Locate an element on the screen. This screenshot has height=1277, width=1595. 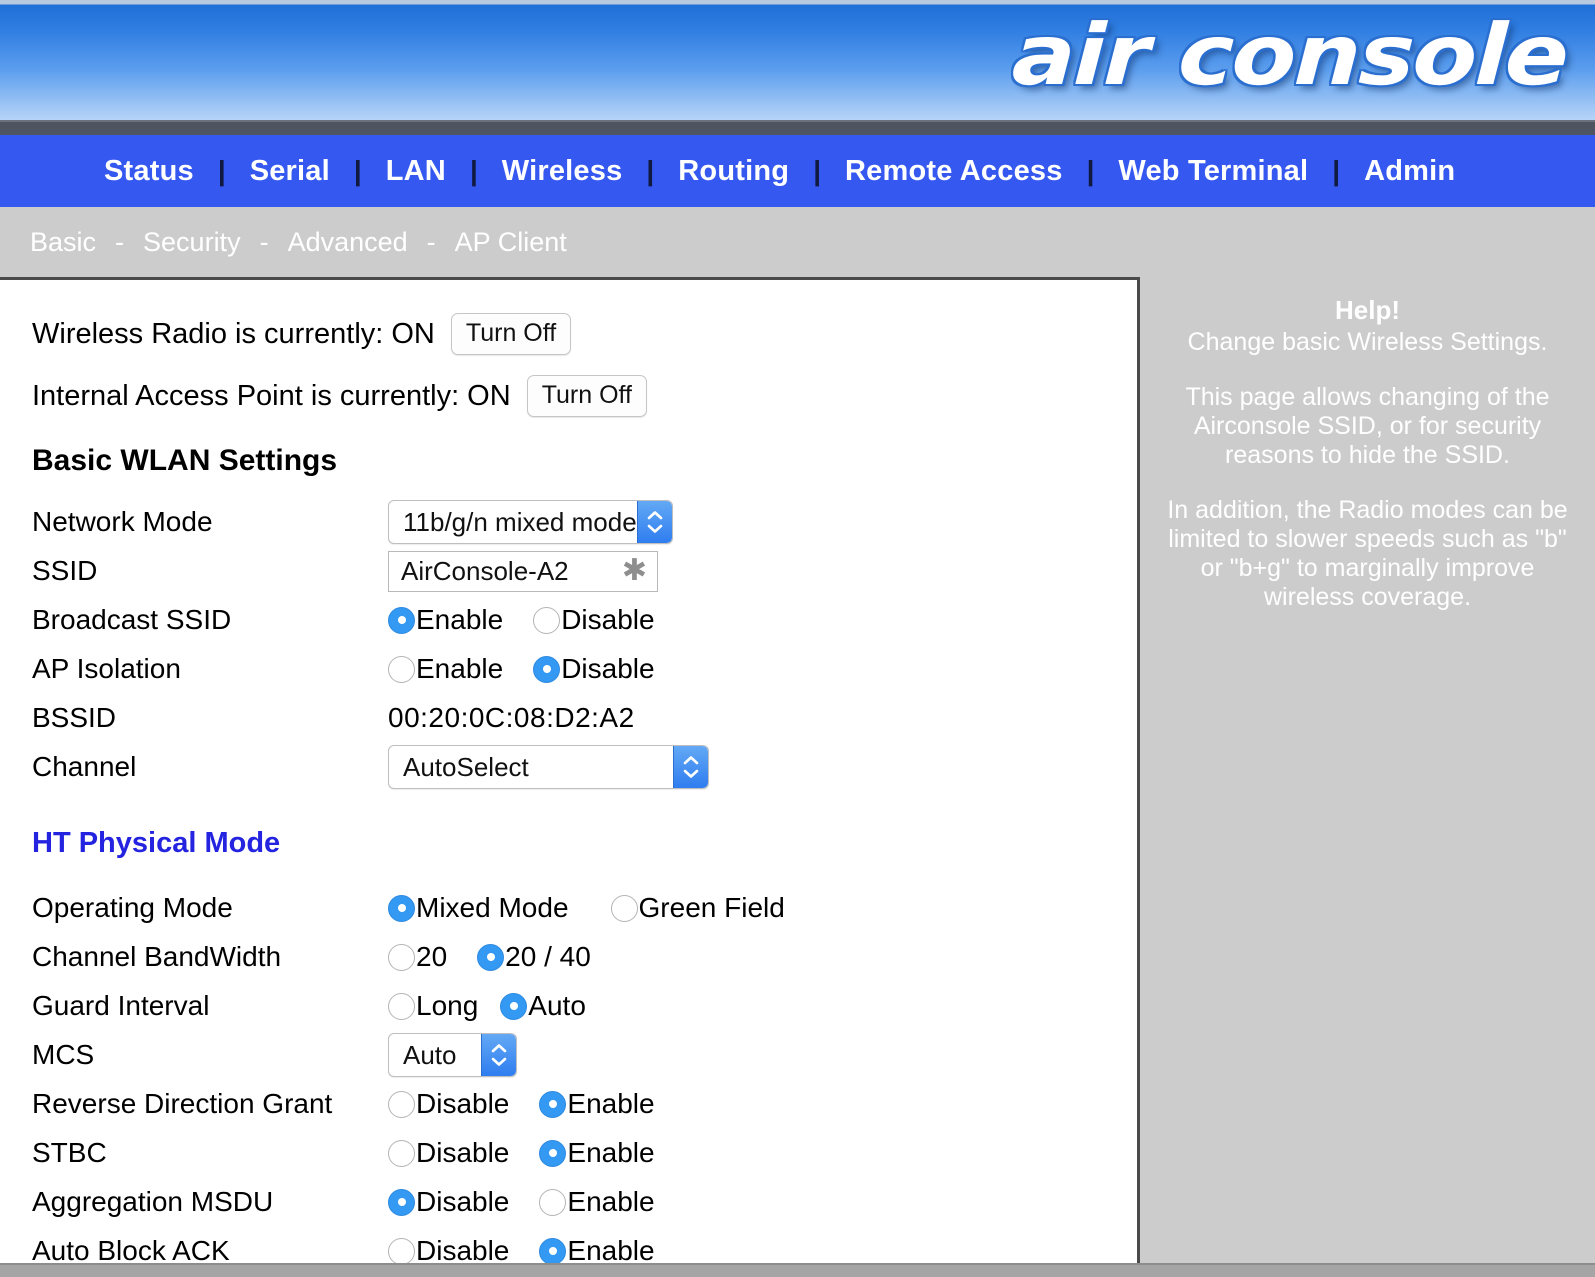
aggregation-msdu-row: Aggregation MSDU Disable Enable is located at coordinates (584, 1202).